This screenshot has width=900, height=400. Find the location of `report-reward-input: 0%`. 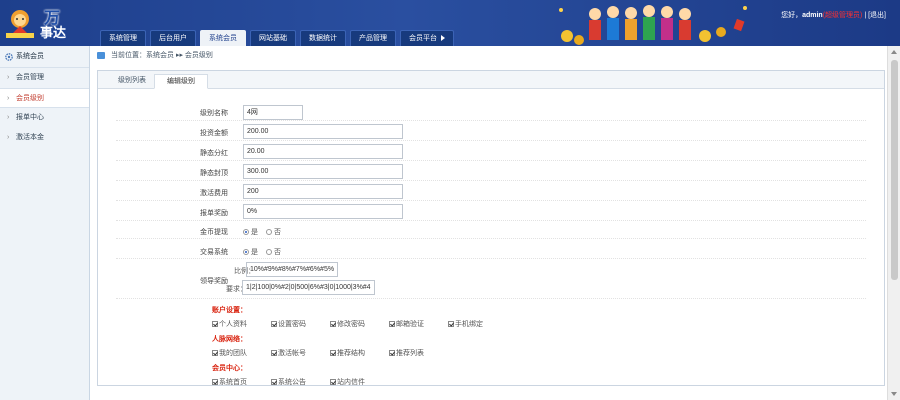

report-reward-input: 0% is located at coordinates (323, 211).